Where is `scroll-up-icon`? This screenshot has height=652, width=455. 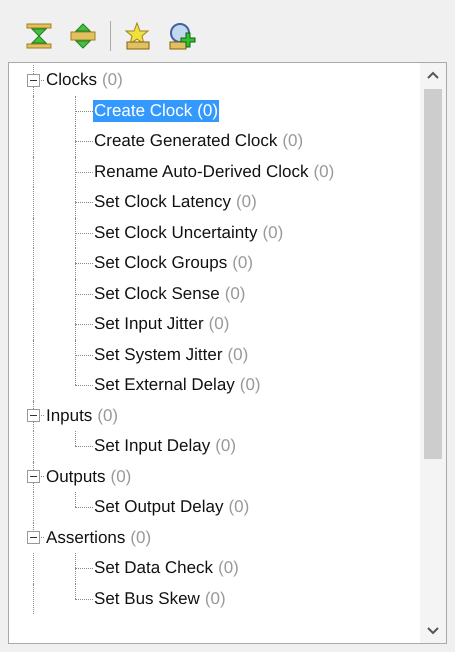
scroll-up-icon is located at coordinates (433, 75).